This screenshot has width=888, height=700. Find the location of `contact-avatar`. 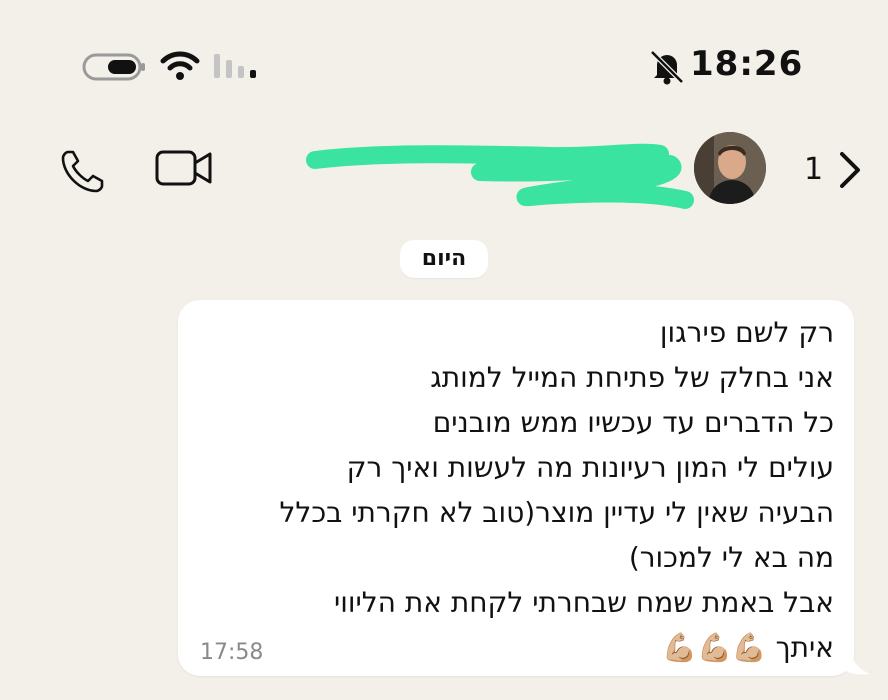

contact-avatar is located at coordinates (730, 168).